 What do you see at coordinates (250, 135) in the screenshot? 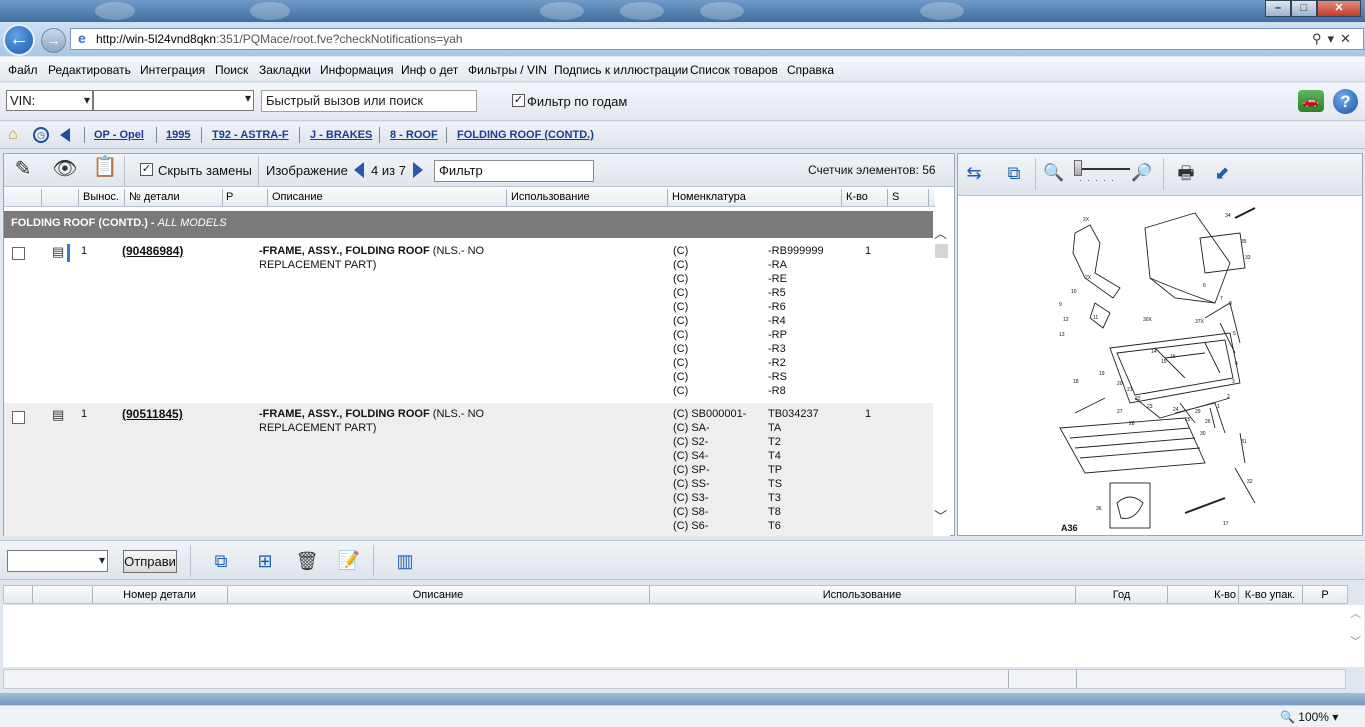
I see `crumb-model: T92 - ASTRA-F` at bounding box center [250, 135].